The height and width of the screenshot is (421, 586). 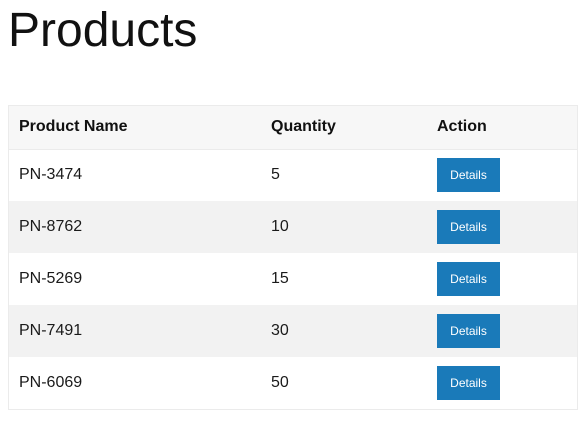 What do you see at coordinates (293, 175) in the screenshot?
I see `table-row: PN-3474 5 Details` at bounding box center [293, 175].